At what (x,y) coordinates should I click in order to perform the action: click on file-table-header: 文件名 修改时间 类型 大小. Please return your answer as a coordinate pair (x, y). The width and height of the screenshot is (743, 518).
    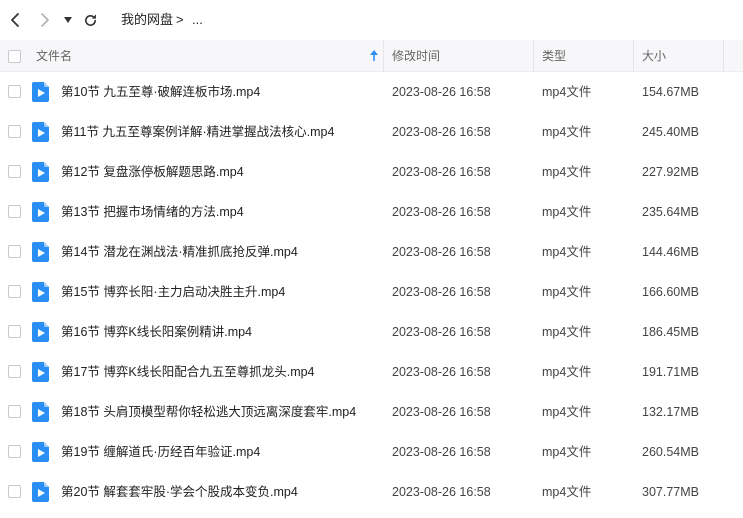
    Looking at the image, I should click on (371, 56).